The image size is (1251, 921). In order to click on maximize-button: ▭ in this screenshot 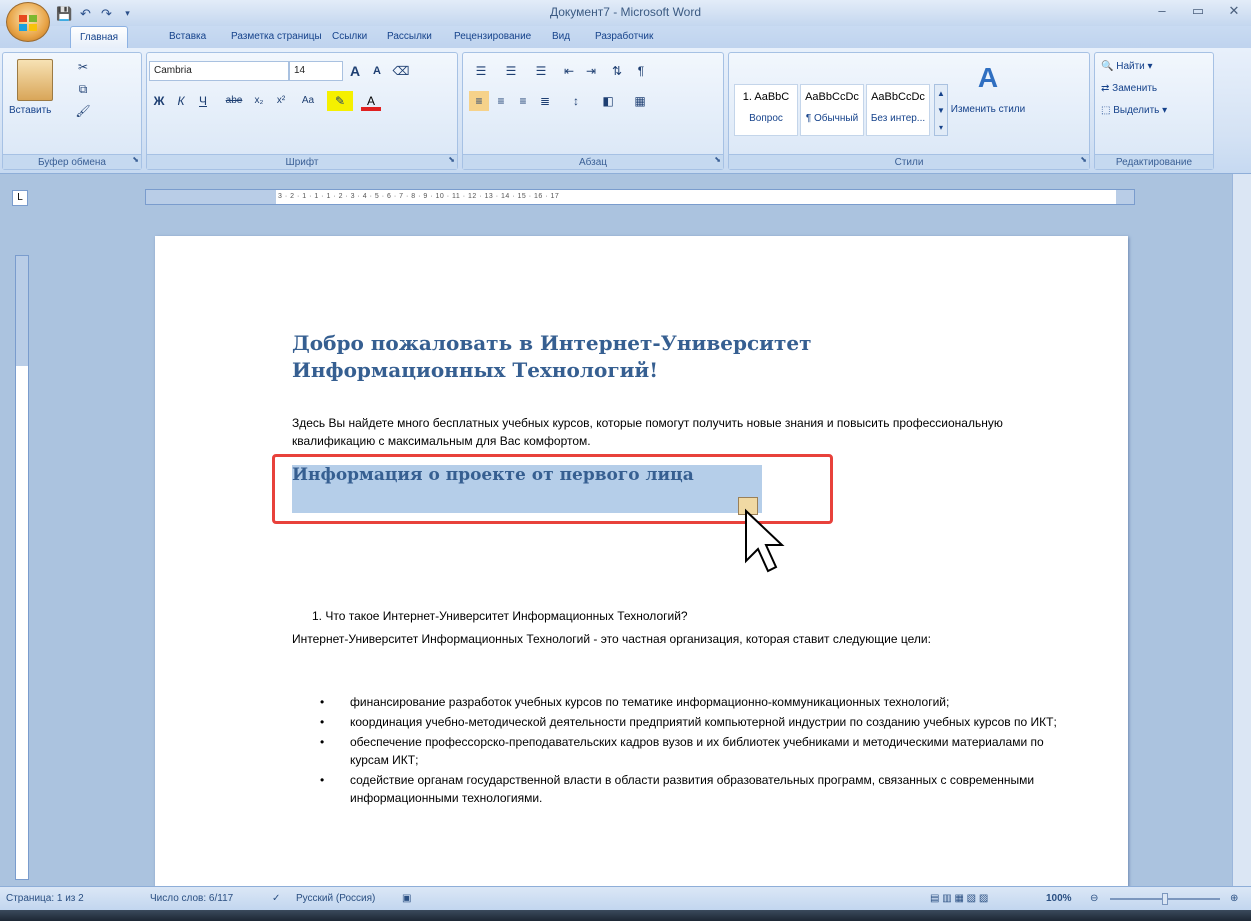, I will do `click(1198, 12)`.